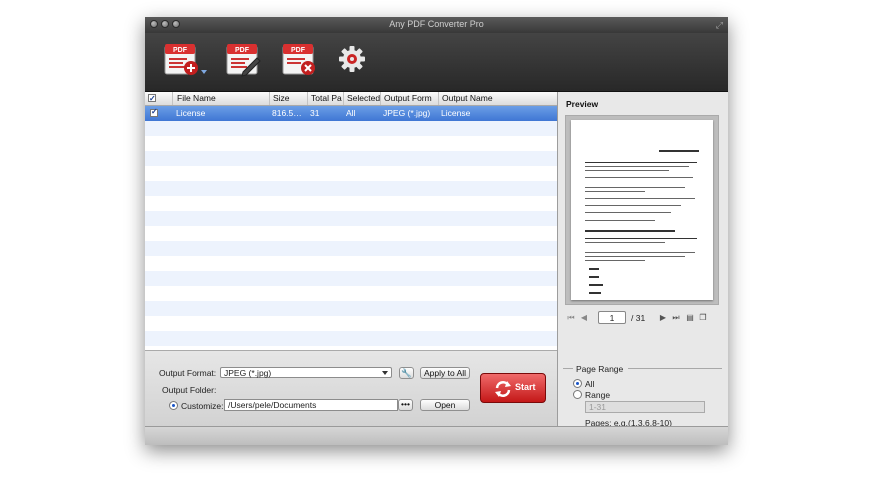  Describe the element at coordinates (525, 387) in the screenshot. I see `start-label: Start` at that location.